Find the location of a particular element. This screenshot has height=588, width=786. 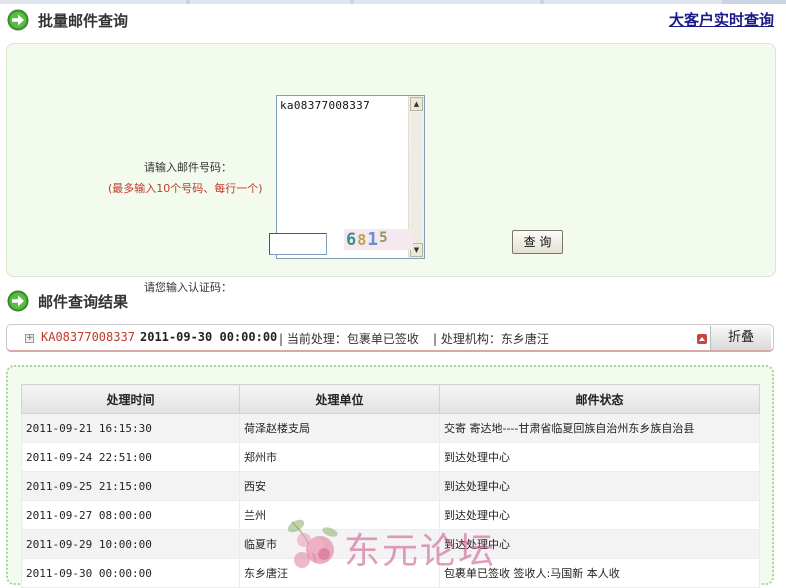

captcha-image: 6815 is located at coordinates (378, 239).